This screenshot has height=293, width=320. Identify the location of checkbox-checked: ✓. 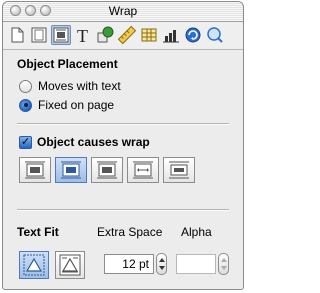
(25, 142).